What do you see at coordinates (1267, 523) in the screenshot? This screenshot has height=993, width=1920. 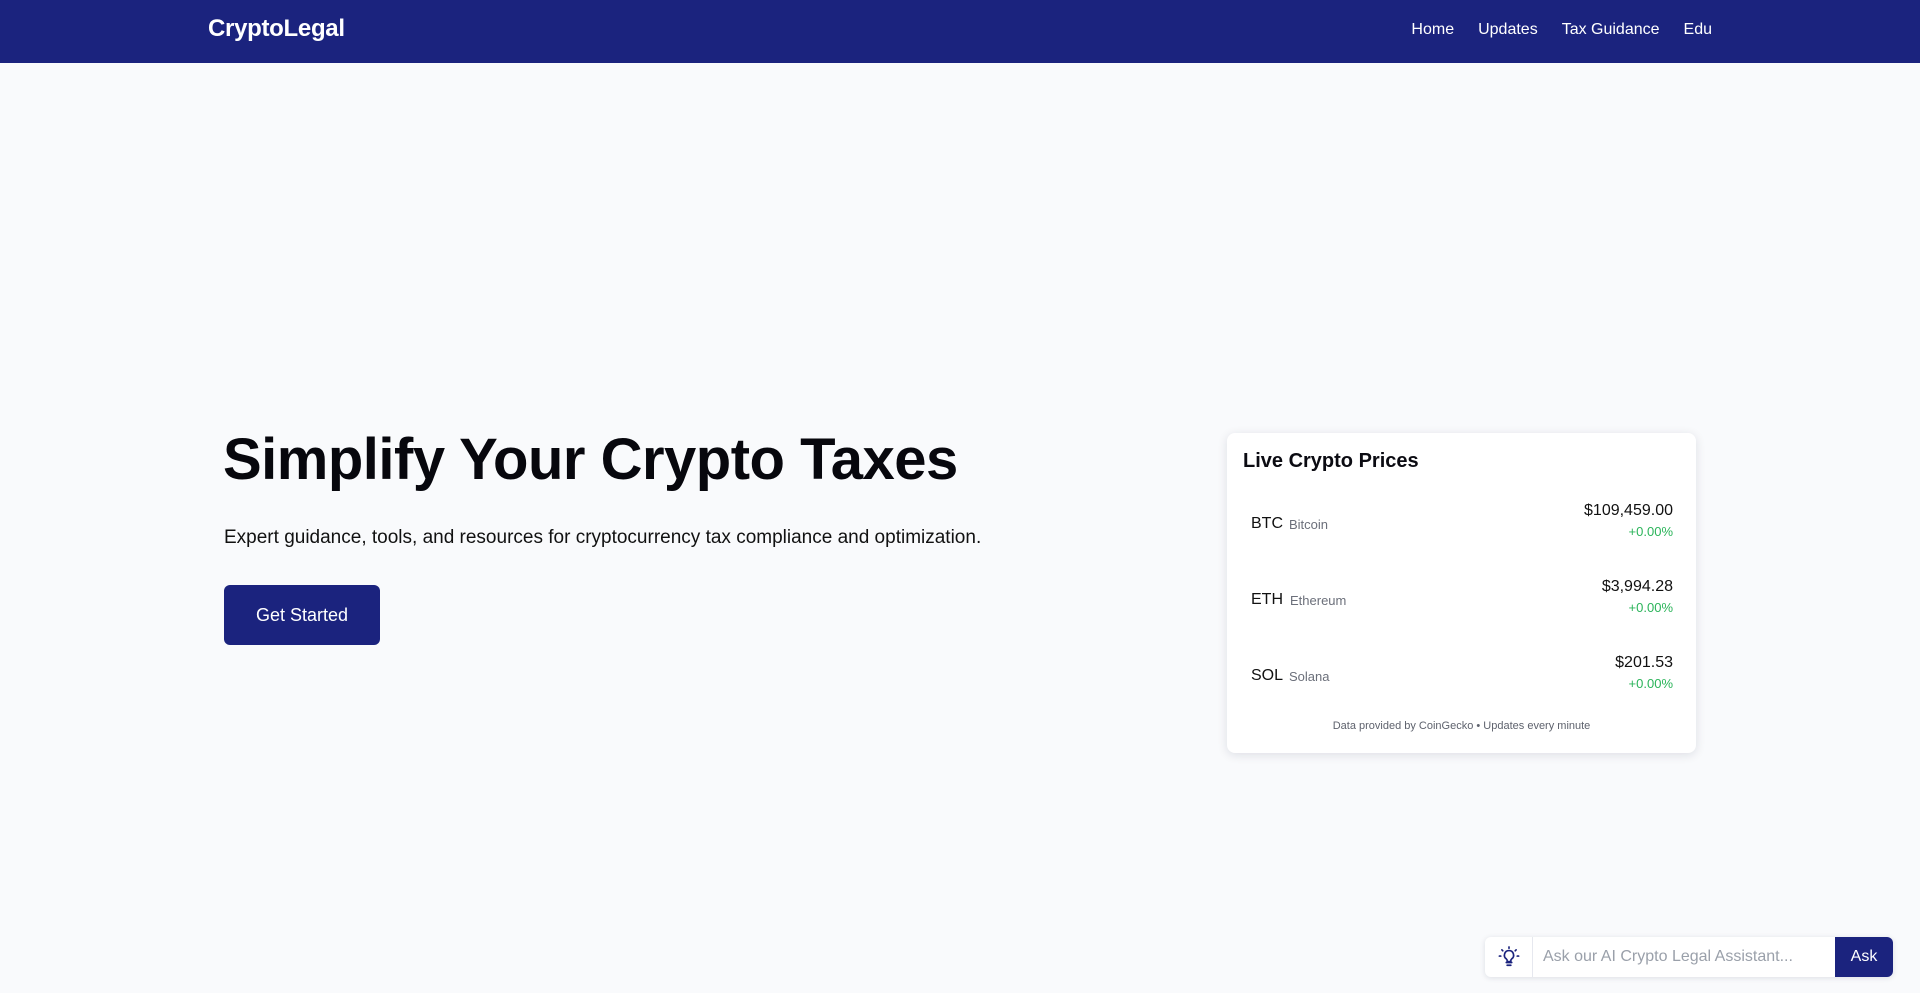 I see `coin-symbol: BTC` at bounding box center [1267, 523].